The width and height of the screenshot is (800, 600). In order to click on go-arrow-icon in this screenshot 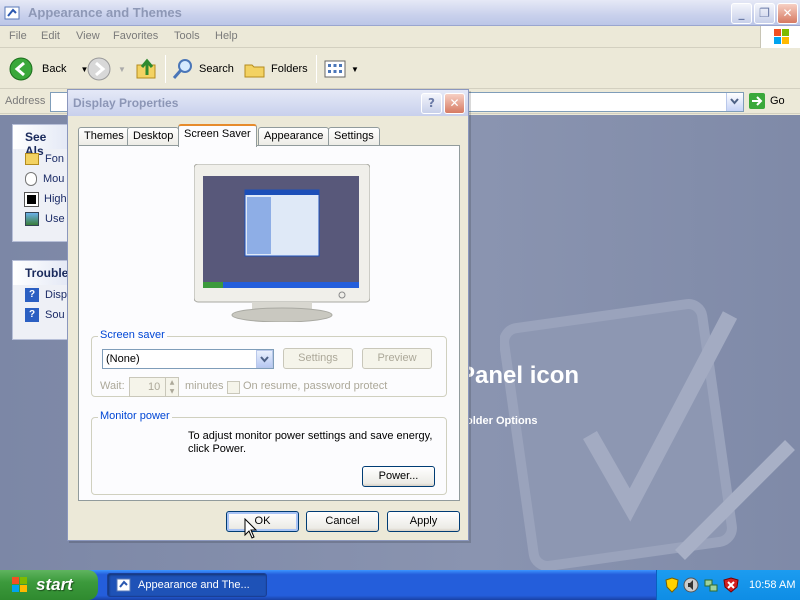, I will do `click(757, 101)`.